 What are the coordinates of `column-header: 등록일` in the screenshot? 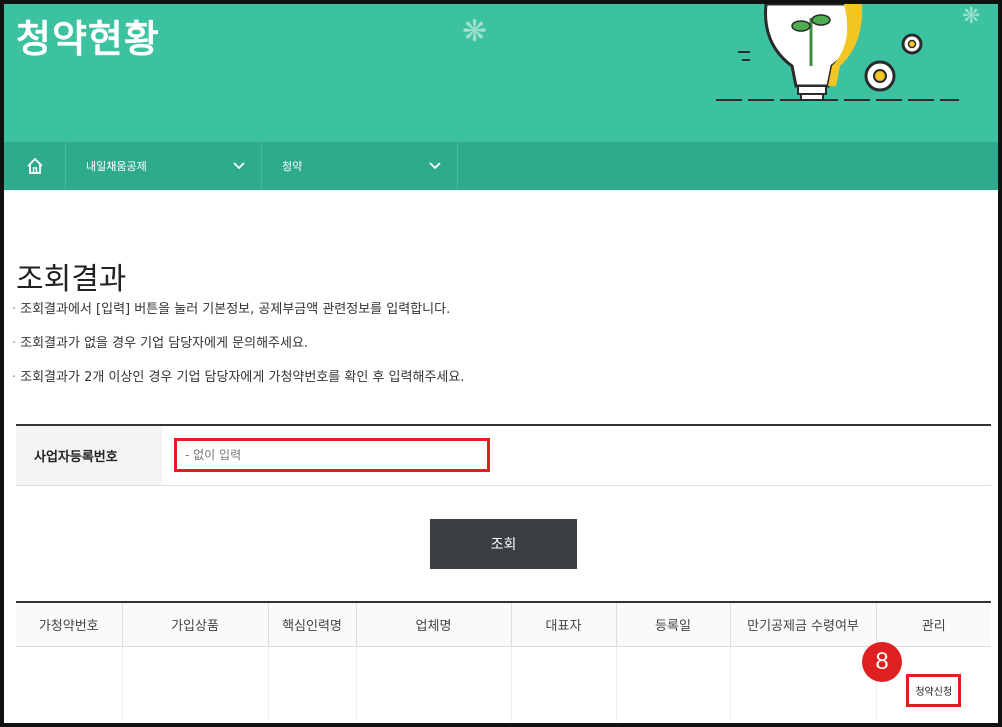 It's located at (673, 624).